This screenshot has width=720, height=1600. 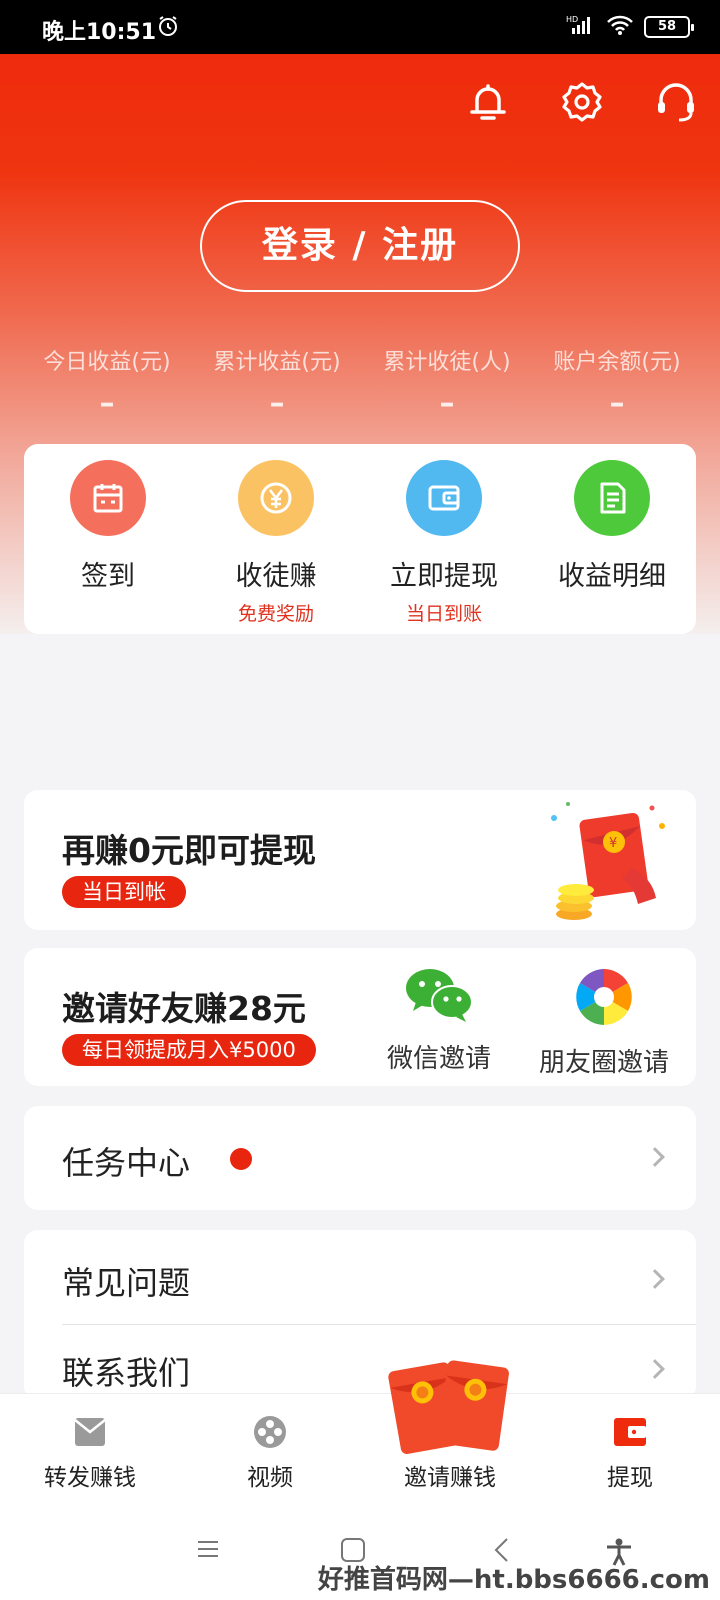 I want to click on red-packet-icon, so click(x=451, y=1407).